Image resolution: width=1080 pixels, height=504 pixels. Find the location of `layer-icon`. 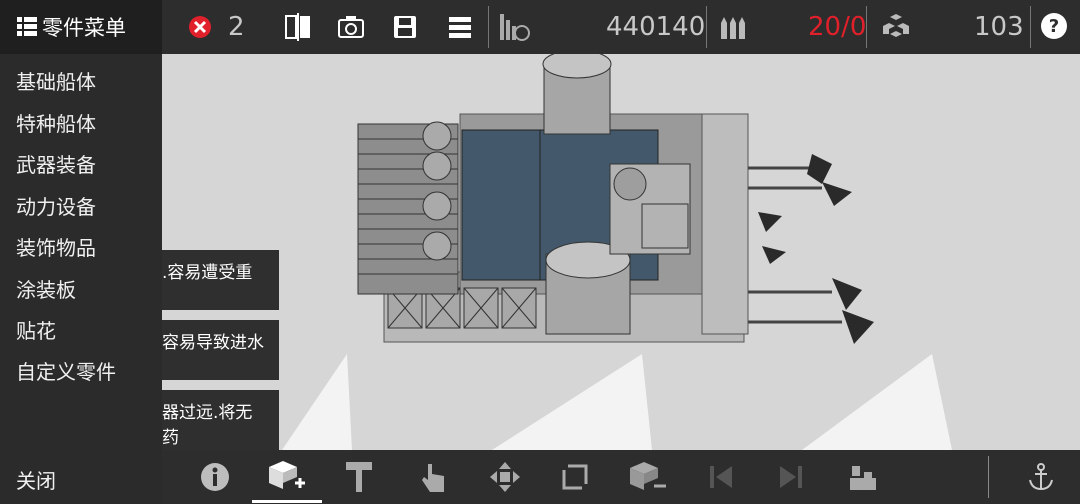

layer-icon is located at coordinates (863, 477).